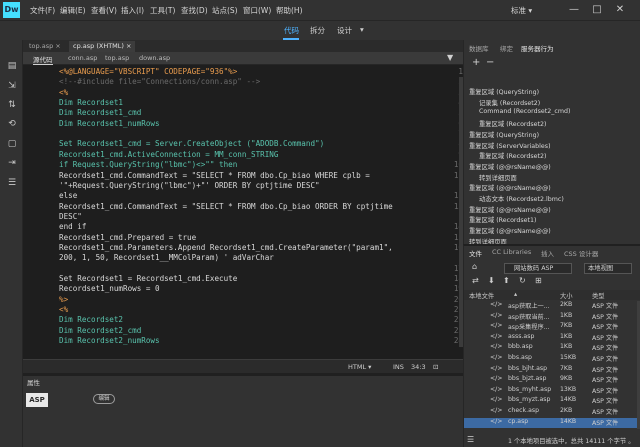  I want to click on view-select: 本地视图, so click(608, 268).